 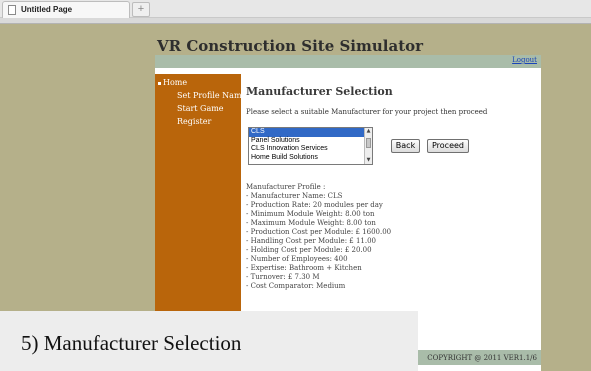 I want to click on browser-tab-strip: Untitled Page +, so click(x=295, y=9).